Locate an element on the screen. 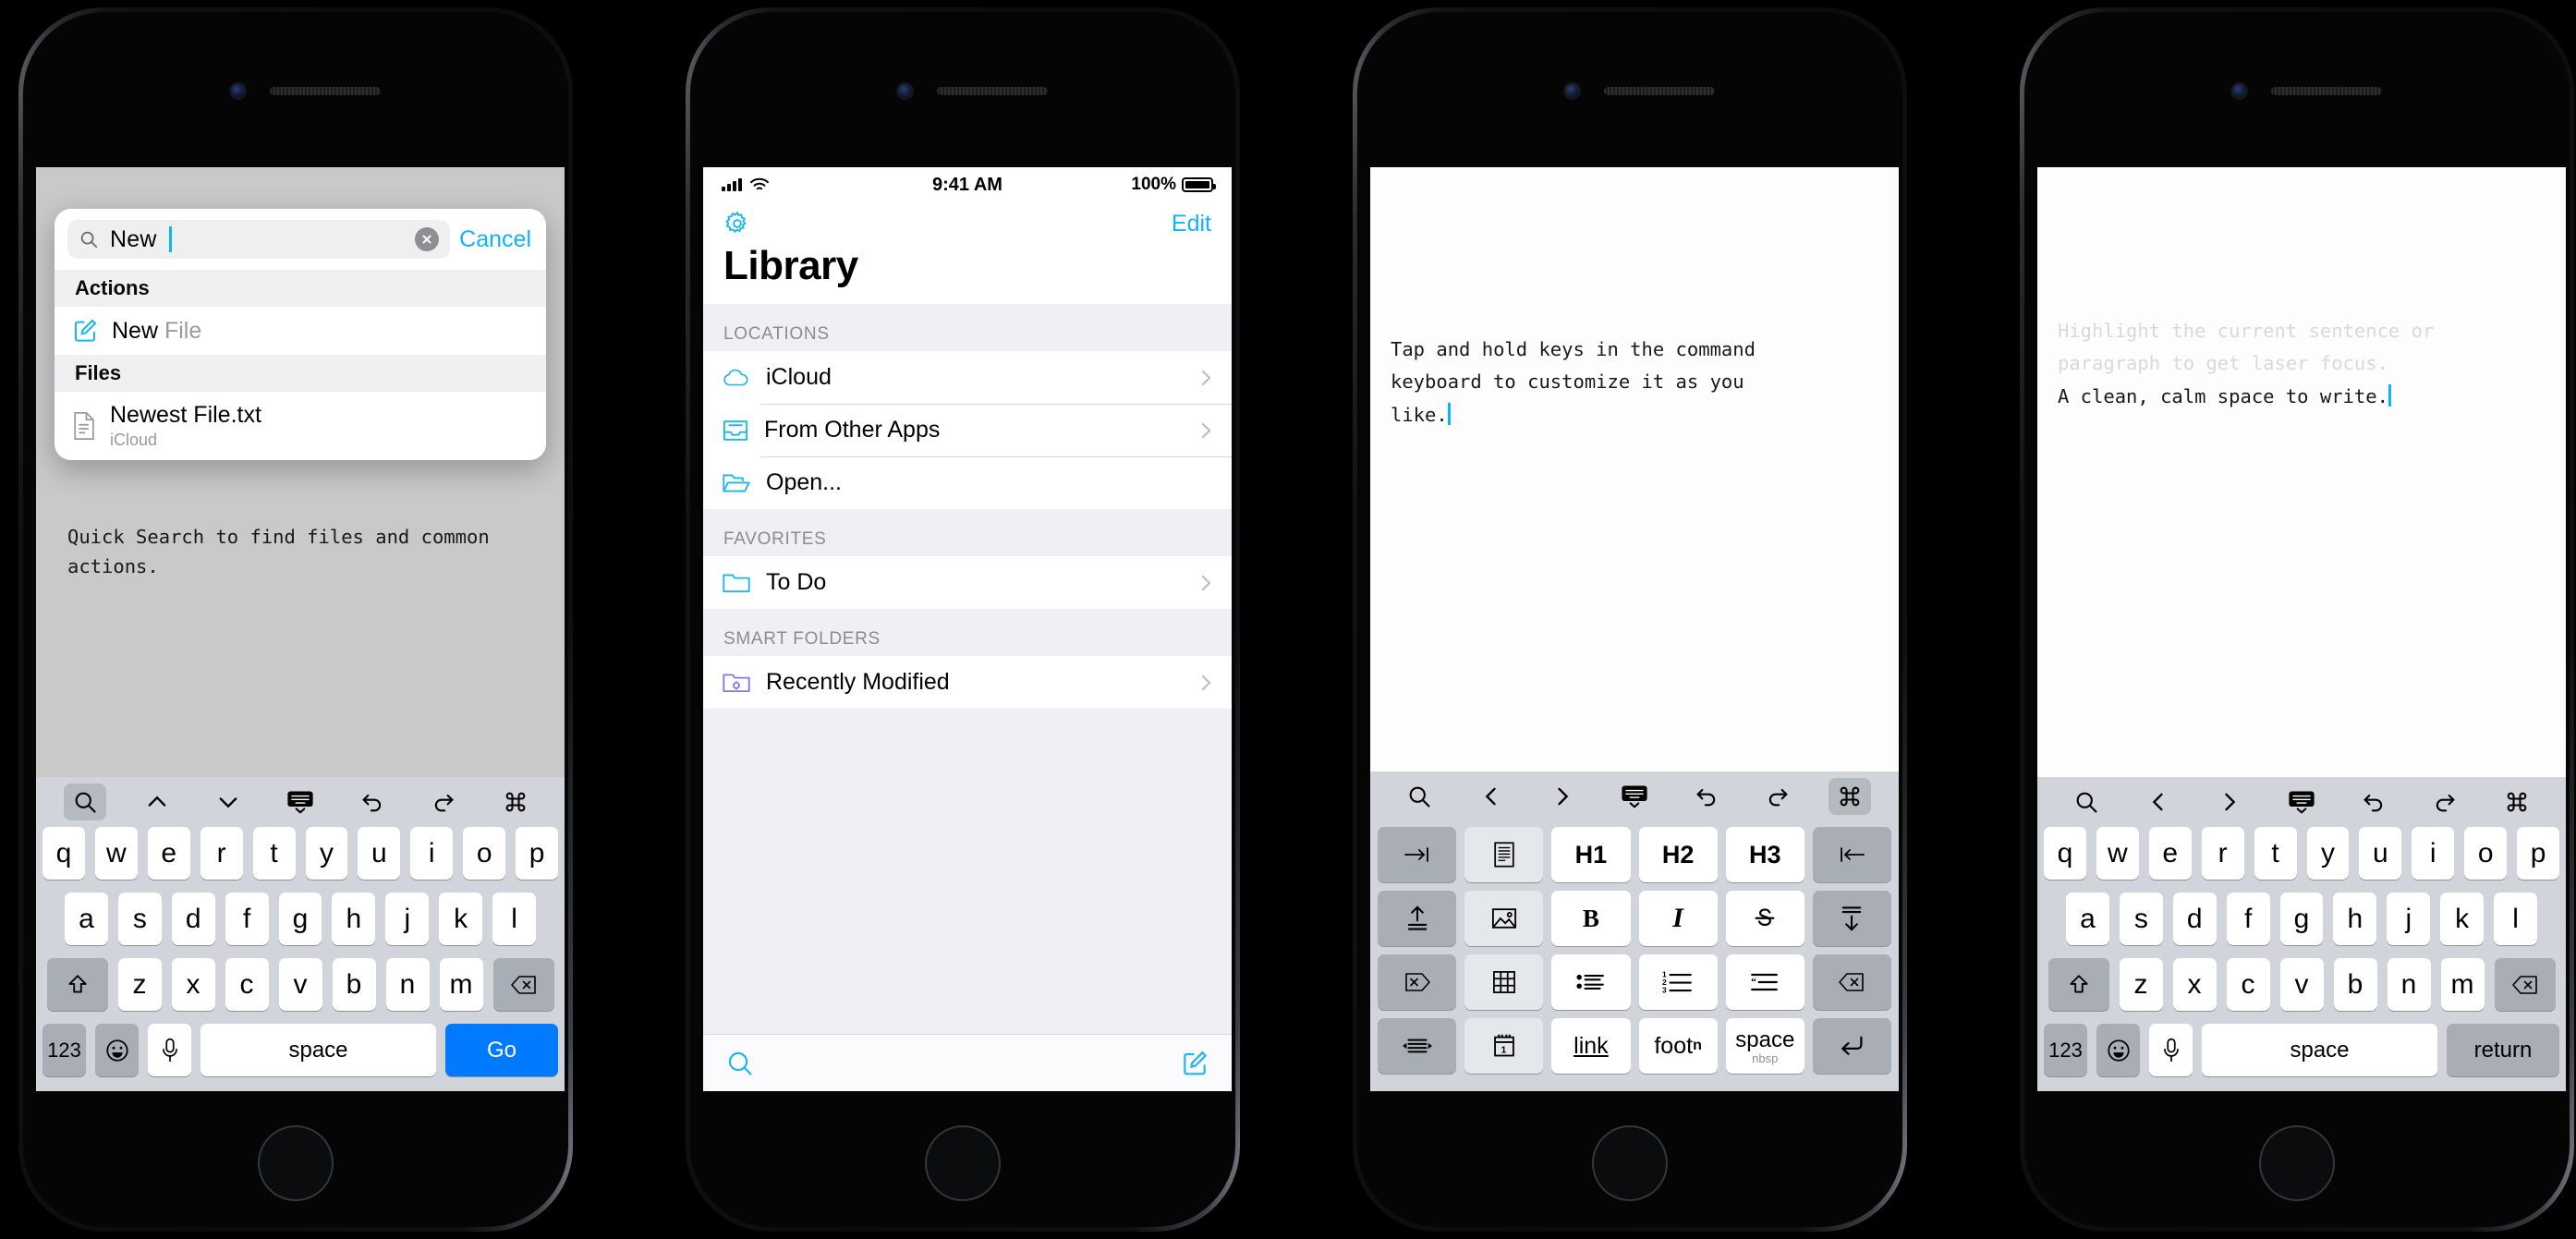 This screenshot has width=2576, height=1239. select-line-icon is located at coordinates (1417, 1046).